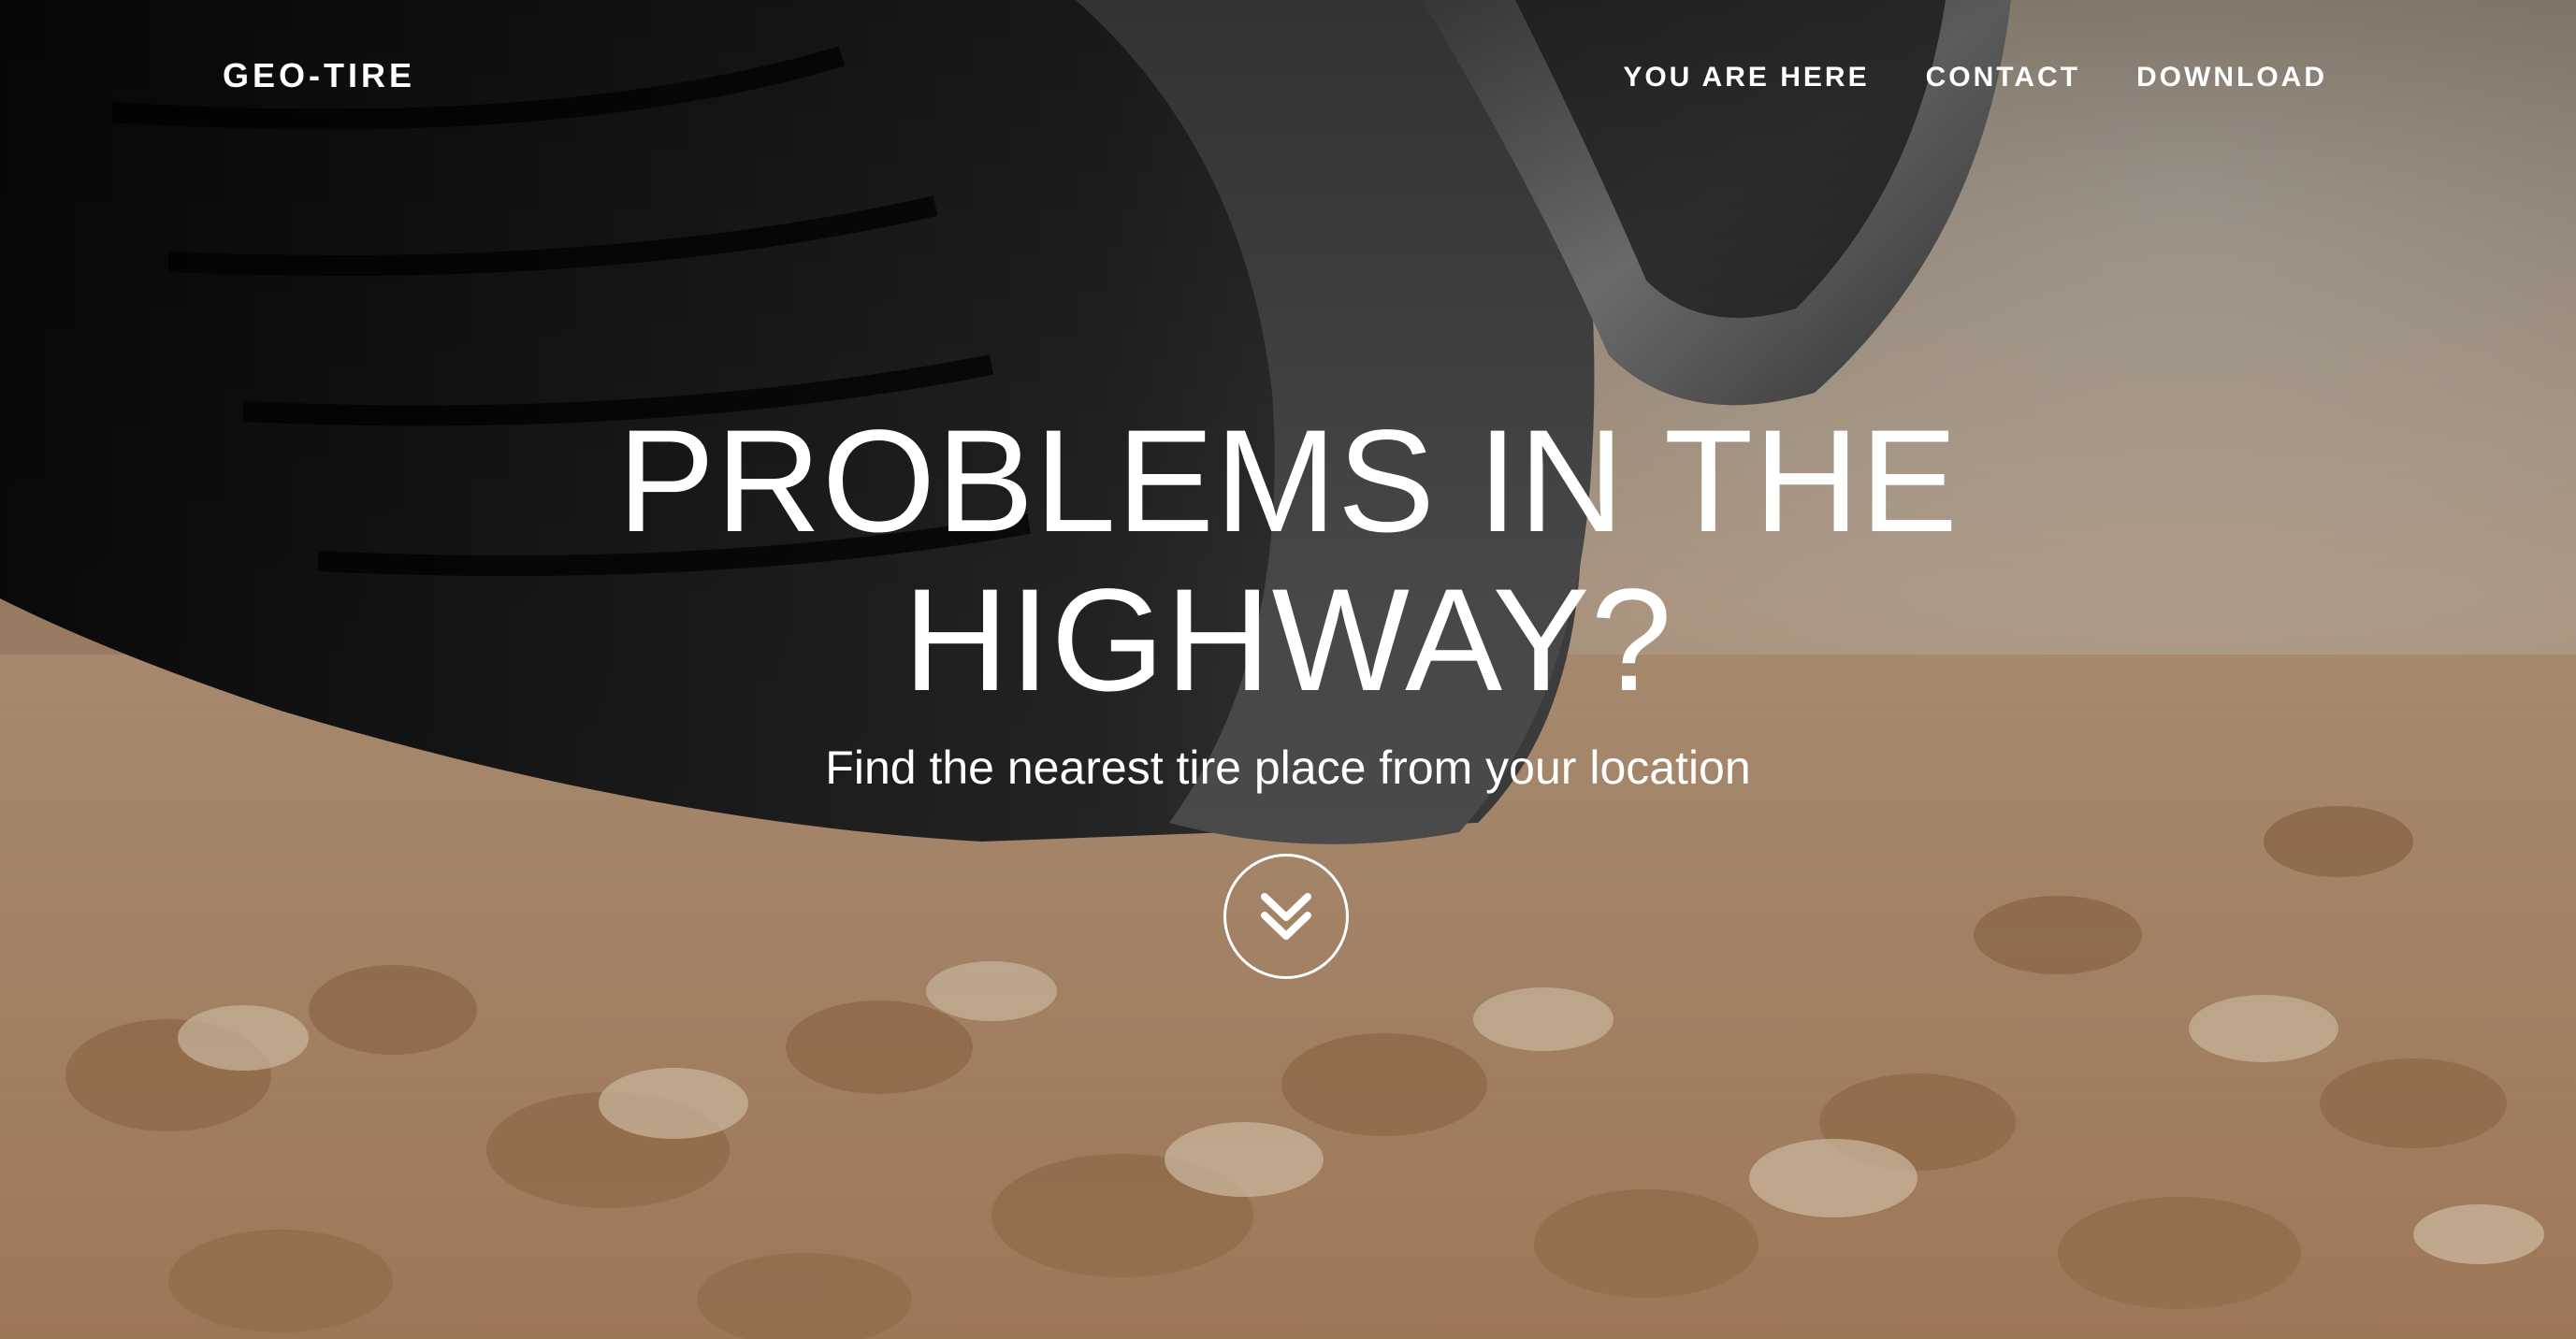 The height and width of the screenshot is (1339, 2576). I want to click on nav-link-download: DOWNLOAD, so click(2231, 78).